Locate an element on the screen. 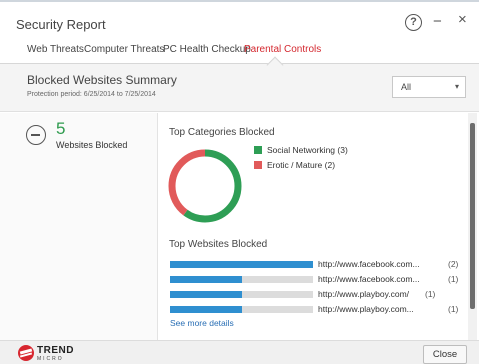 The height and width of the screenshot is (364, 479). legend-item-erotic-mature: Erotic / Mature (2) is located at coordinates (301, 168).